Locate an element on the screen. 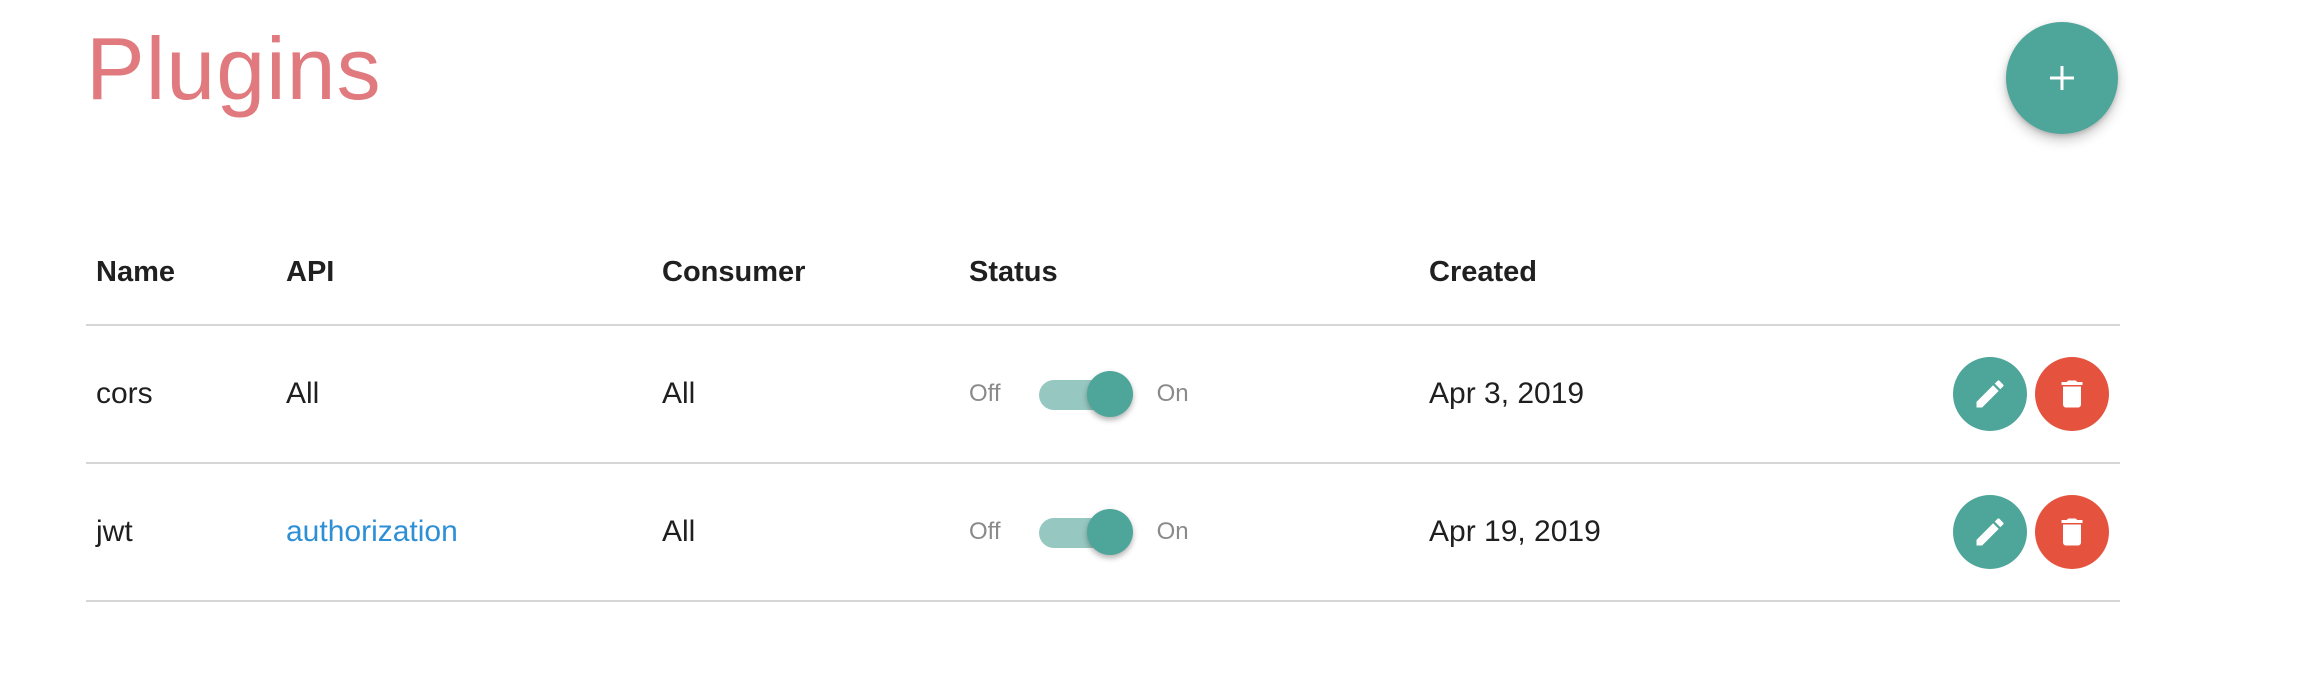  plus-icon is located at coordinates (2062, 78).